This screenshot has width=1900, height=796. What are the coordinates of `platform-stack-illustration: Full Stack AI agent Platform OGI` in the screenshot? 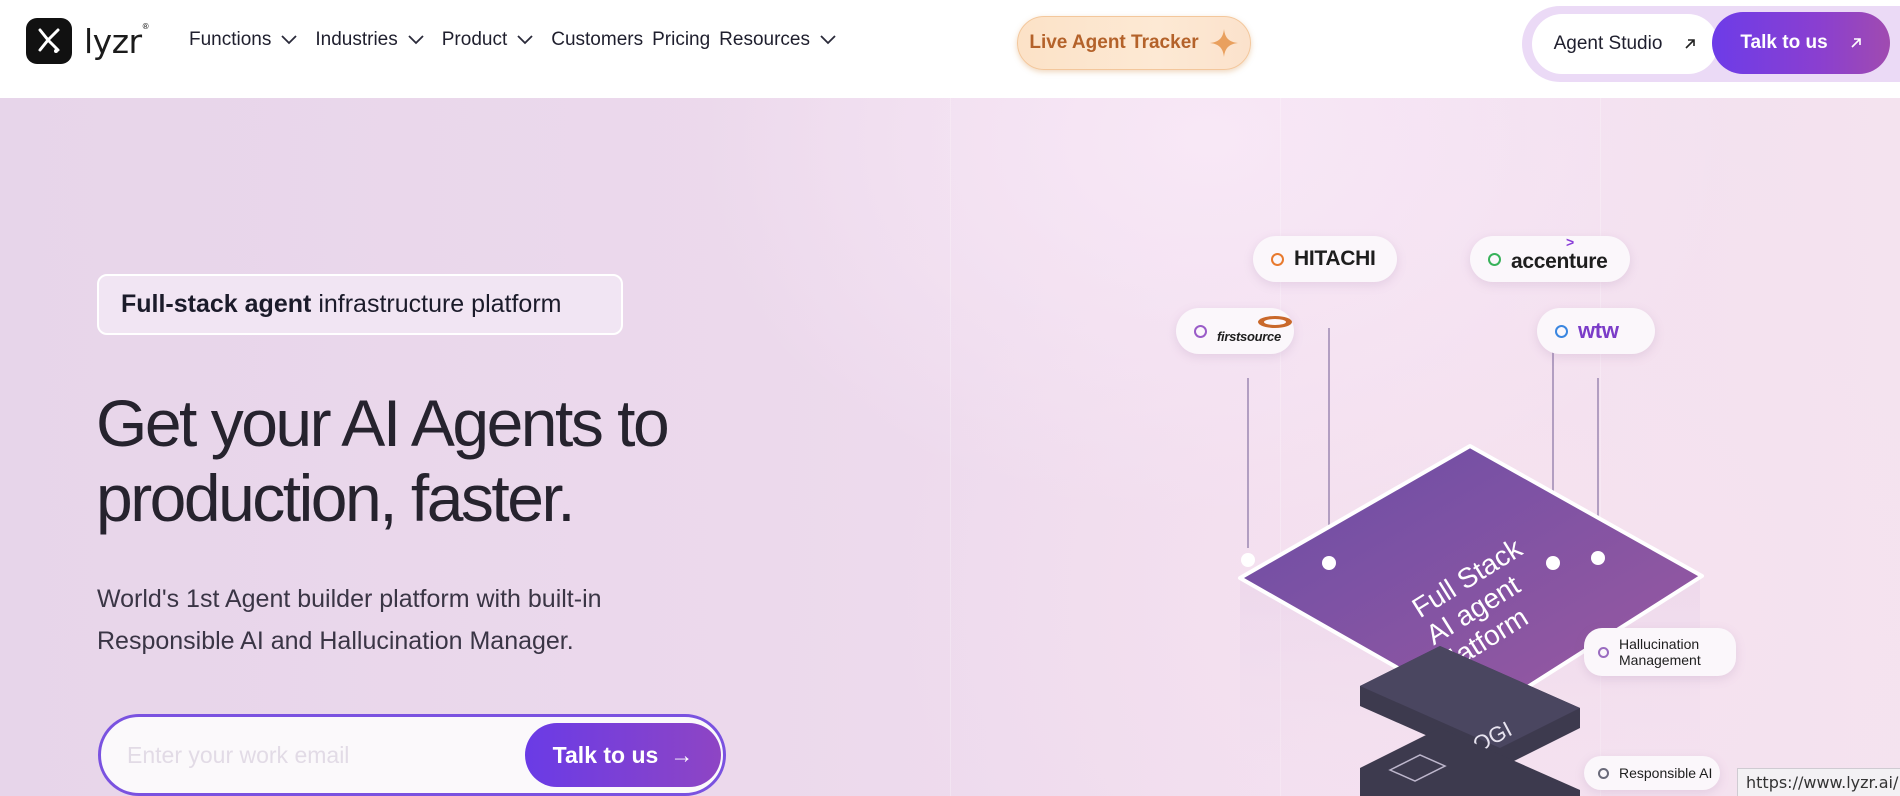 It's located at (1471, 562).